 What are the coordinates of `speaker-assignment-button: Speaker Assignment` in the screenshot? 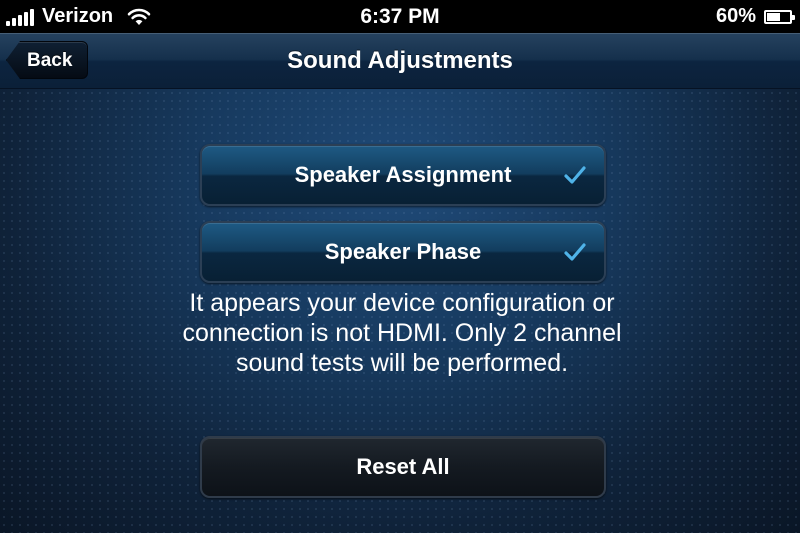 It's located at (403, 175).